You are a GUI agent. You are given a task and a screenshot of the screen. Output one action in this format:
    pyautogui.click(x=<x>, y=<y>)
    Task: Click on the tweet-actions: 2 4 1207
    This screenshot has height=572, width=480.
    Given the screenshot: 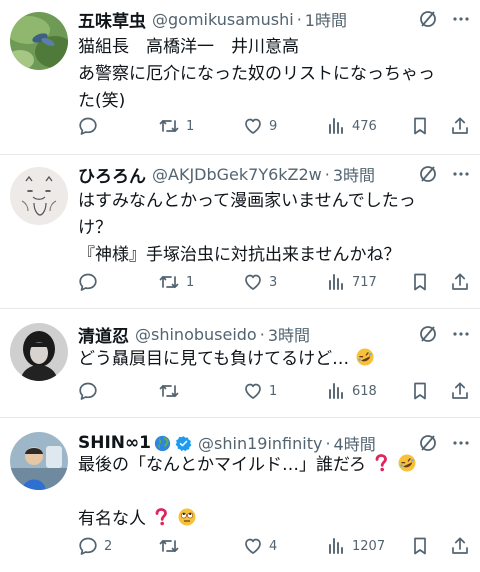 What is the action you would take?
    pyautogui.click(x=274, y=547)
    